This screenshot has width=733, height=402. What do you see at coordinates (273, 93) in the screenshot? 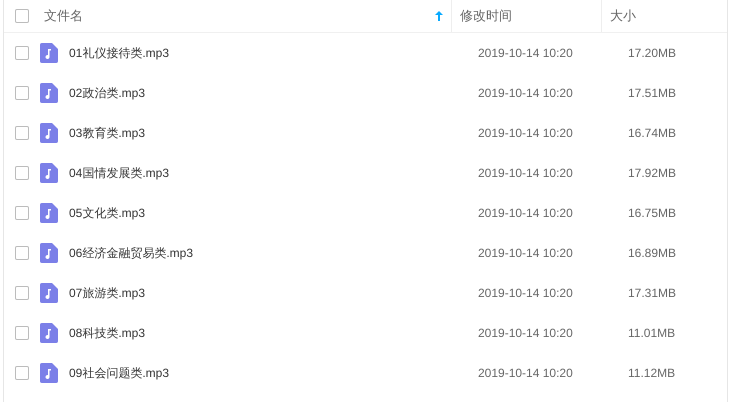
I see `file-name: 02政治类.mp3` at bounding box center [273, 93].